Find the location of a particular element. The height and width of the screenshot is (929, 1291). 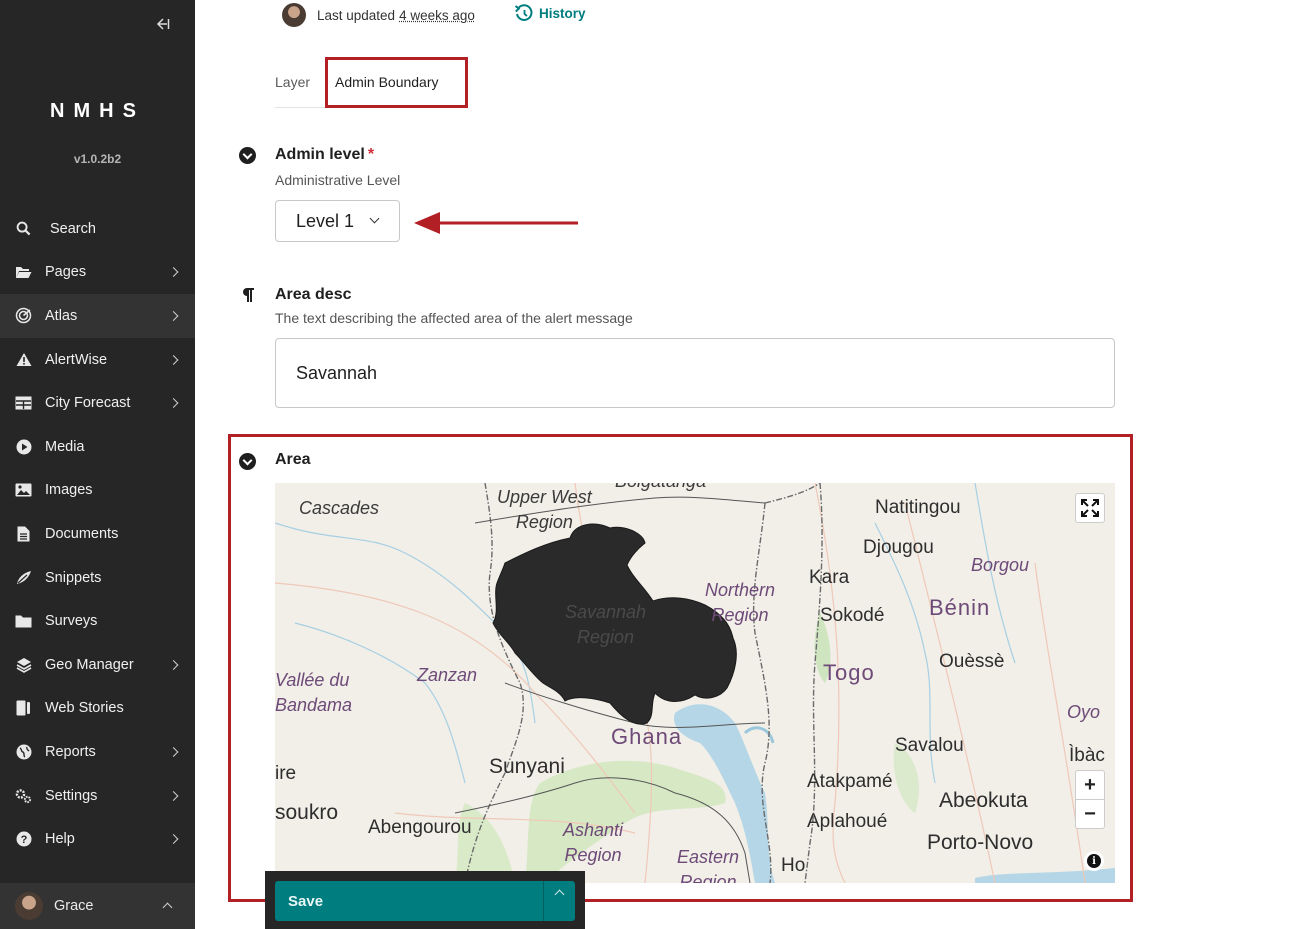

save-bar: Save is located at coordinates (425, 900).